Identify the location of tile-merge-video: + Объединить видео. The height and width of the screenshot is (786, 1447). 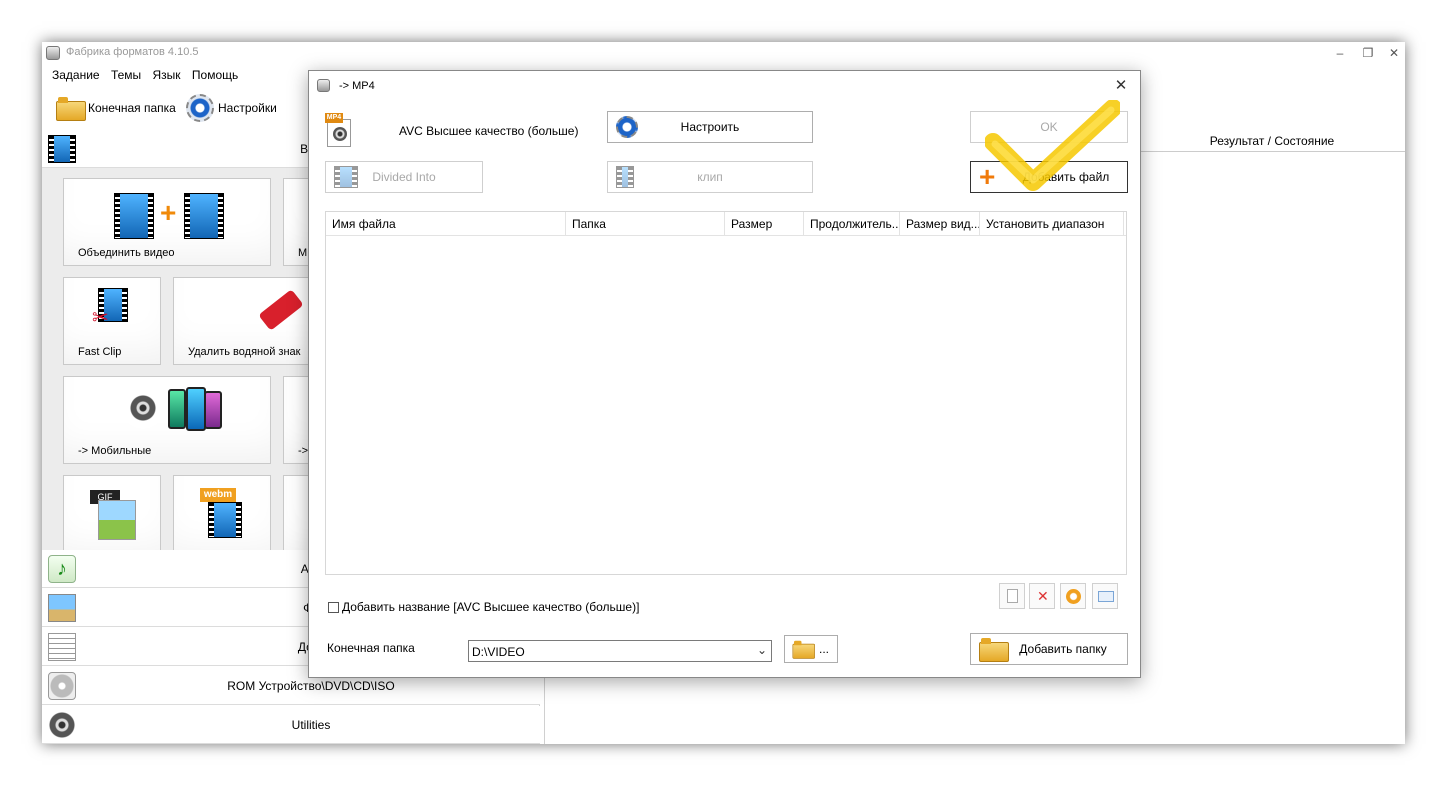
(167, 222).